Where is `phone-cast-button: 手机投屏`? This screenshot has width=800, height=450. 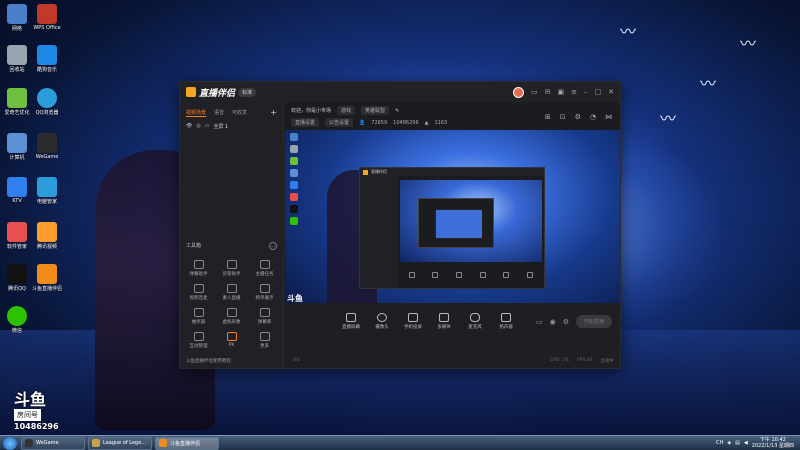 phone-cast-button: 手机投屏 is located at coordinates (413, 321).